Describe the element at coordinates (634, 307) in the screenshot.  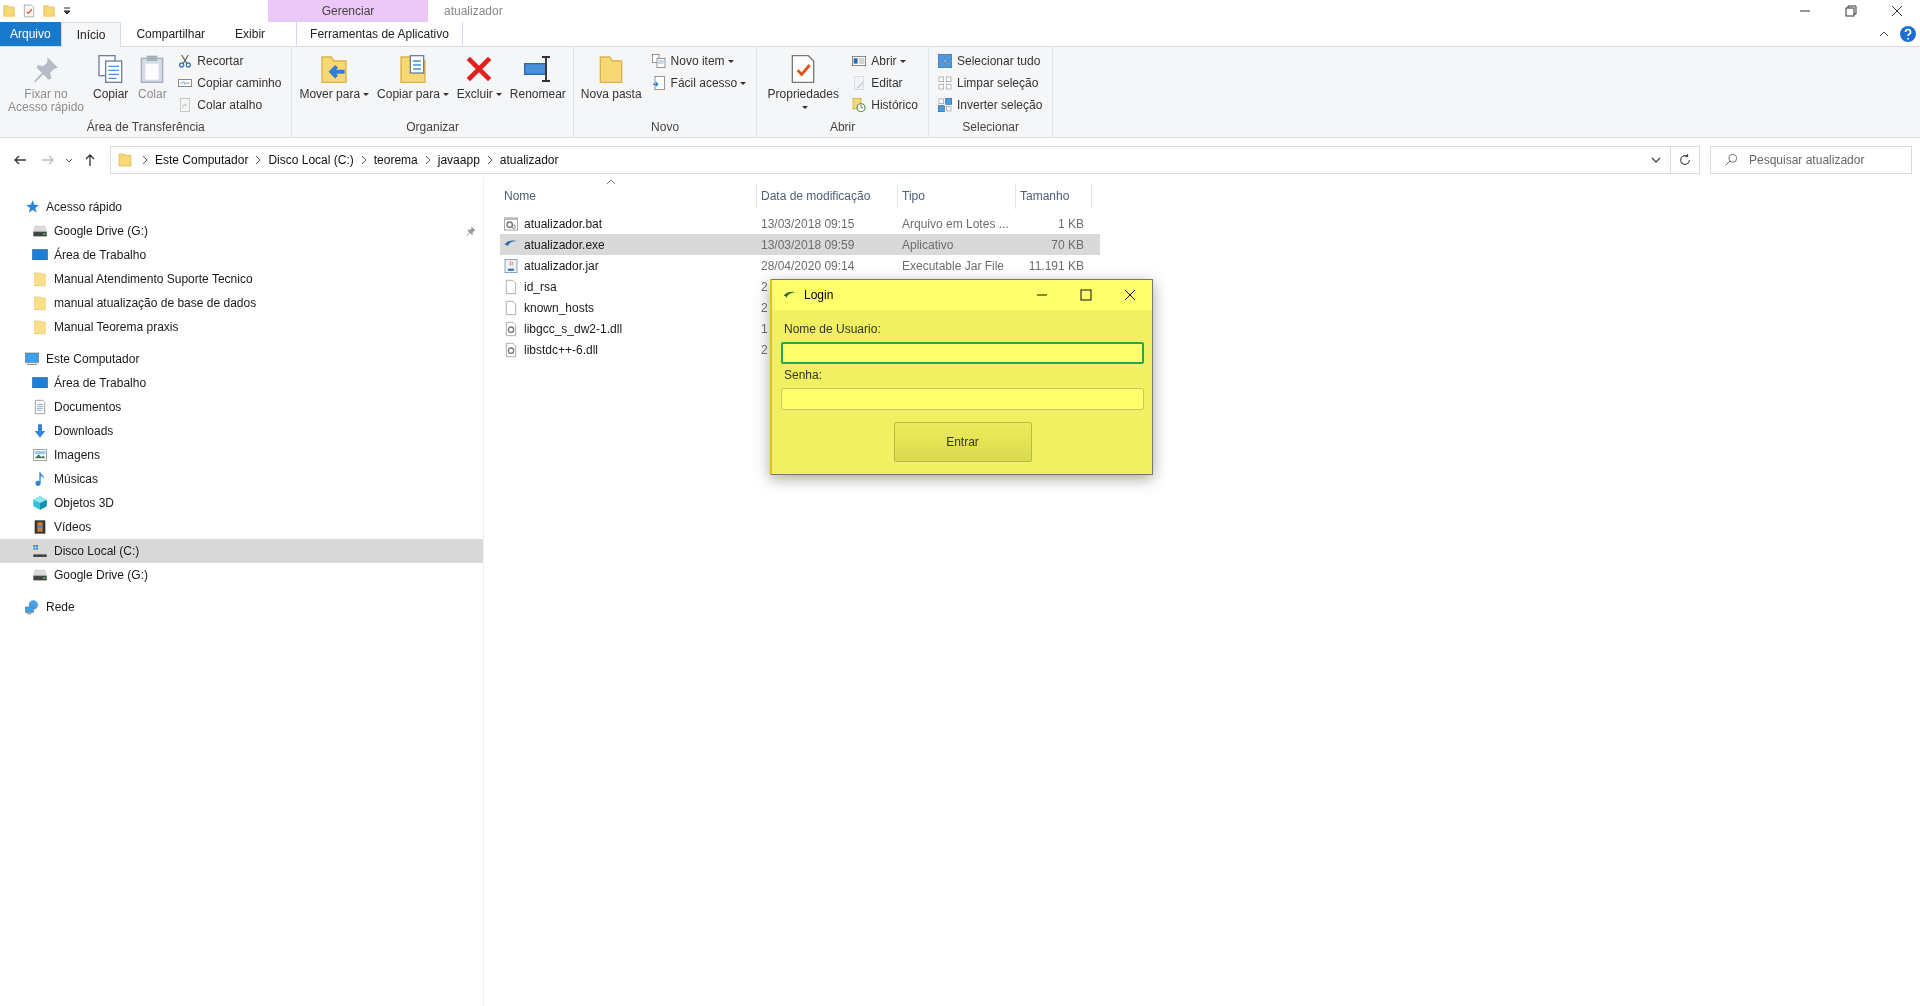
I see `file-row: known_hosts 2` at that location.